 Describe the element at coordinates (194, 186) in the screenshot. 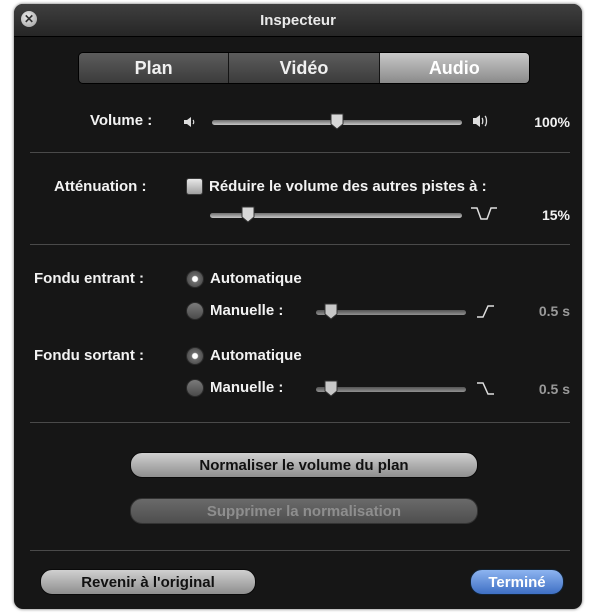

I see `attenuation-checkbox` at that location.